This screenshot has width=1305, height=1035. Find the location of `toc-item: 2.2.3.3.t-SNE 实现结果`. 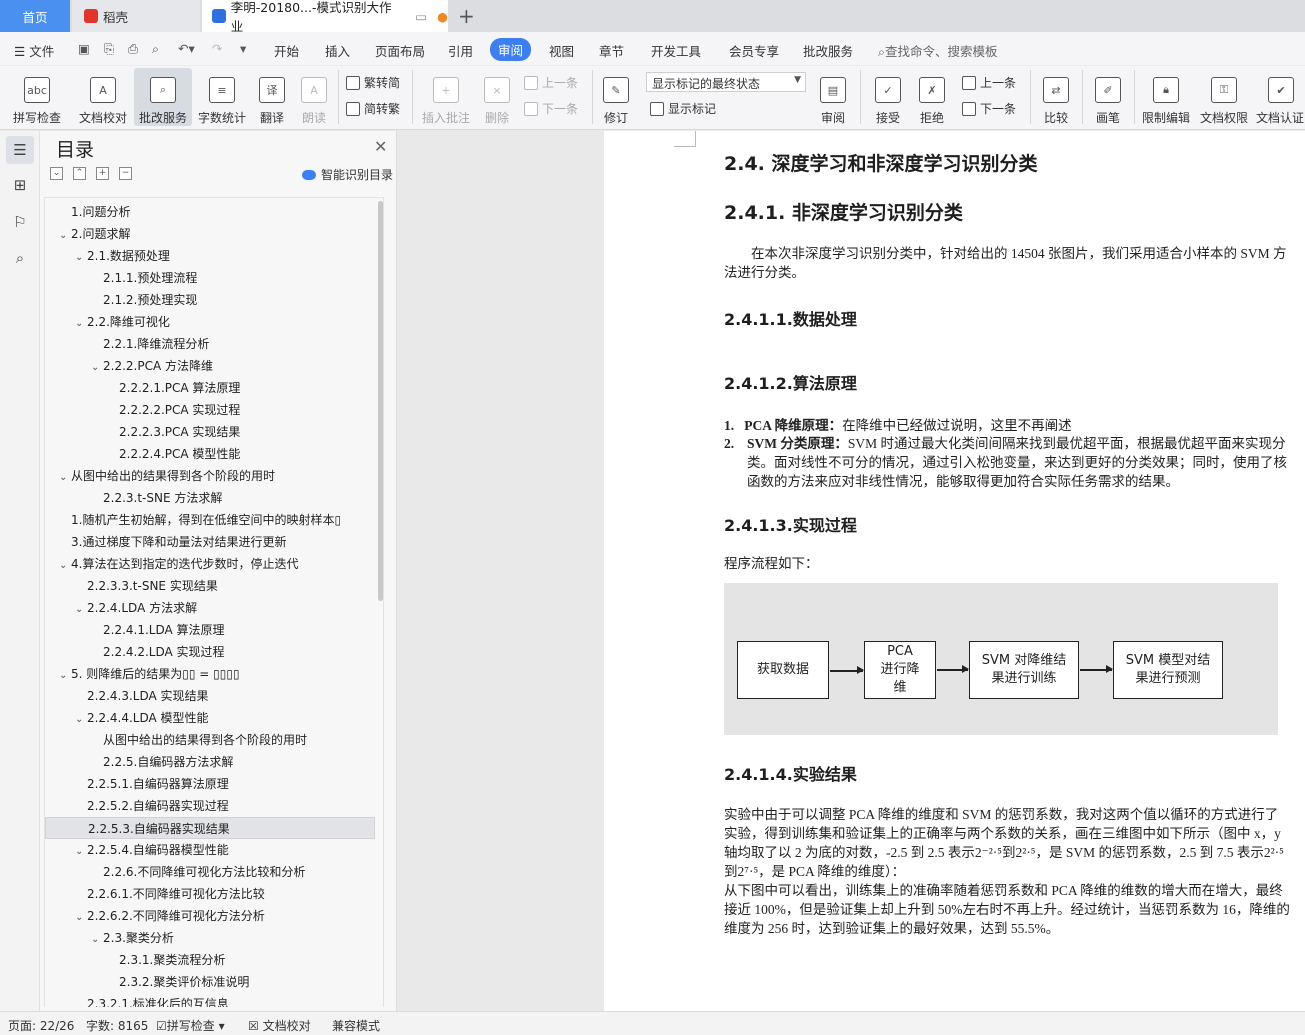

toc-item: 2.2.3.3.t-SNE 实现结果 is located at coordinates (210, 586).